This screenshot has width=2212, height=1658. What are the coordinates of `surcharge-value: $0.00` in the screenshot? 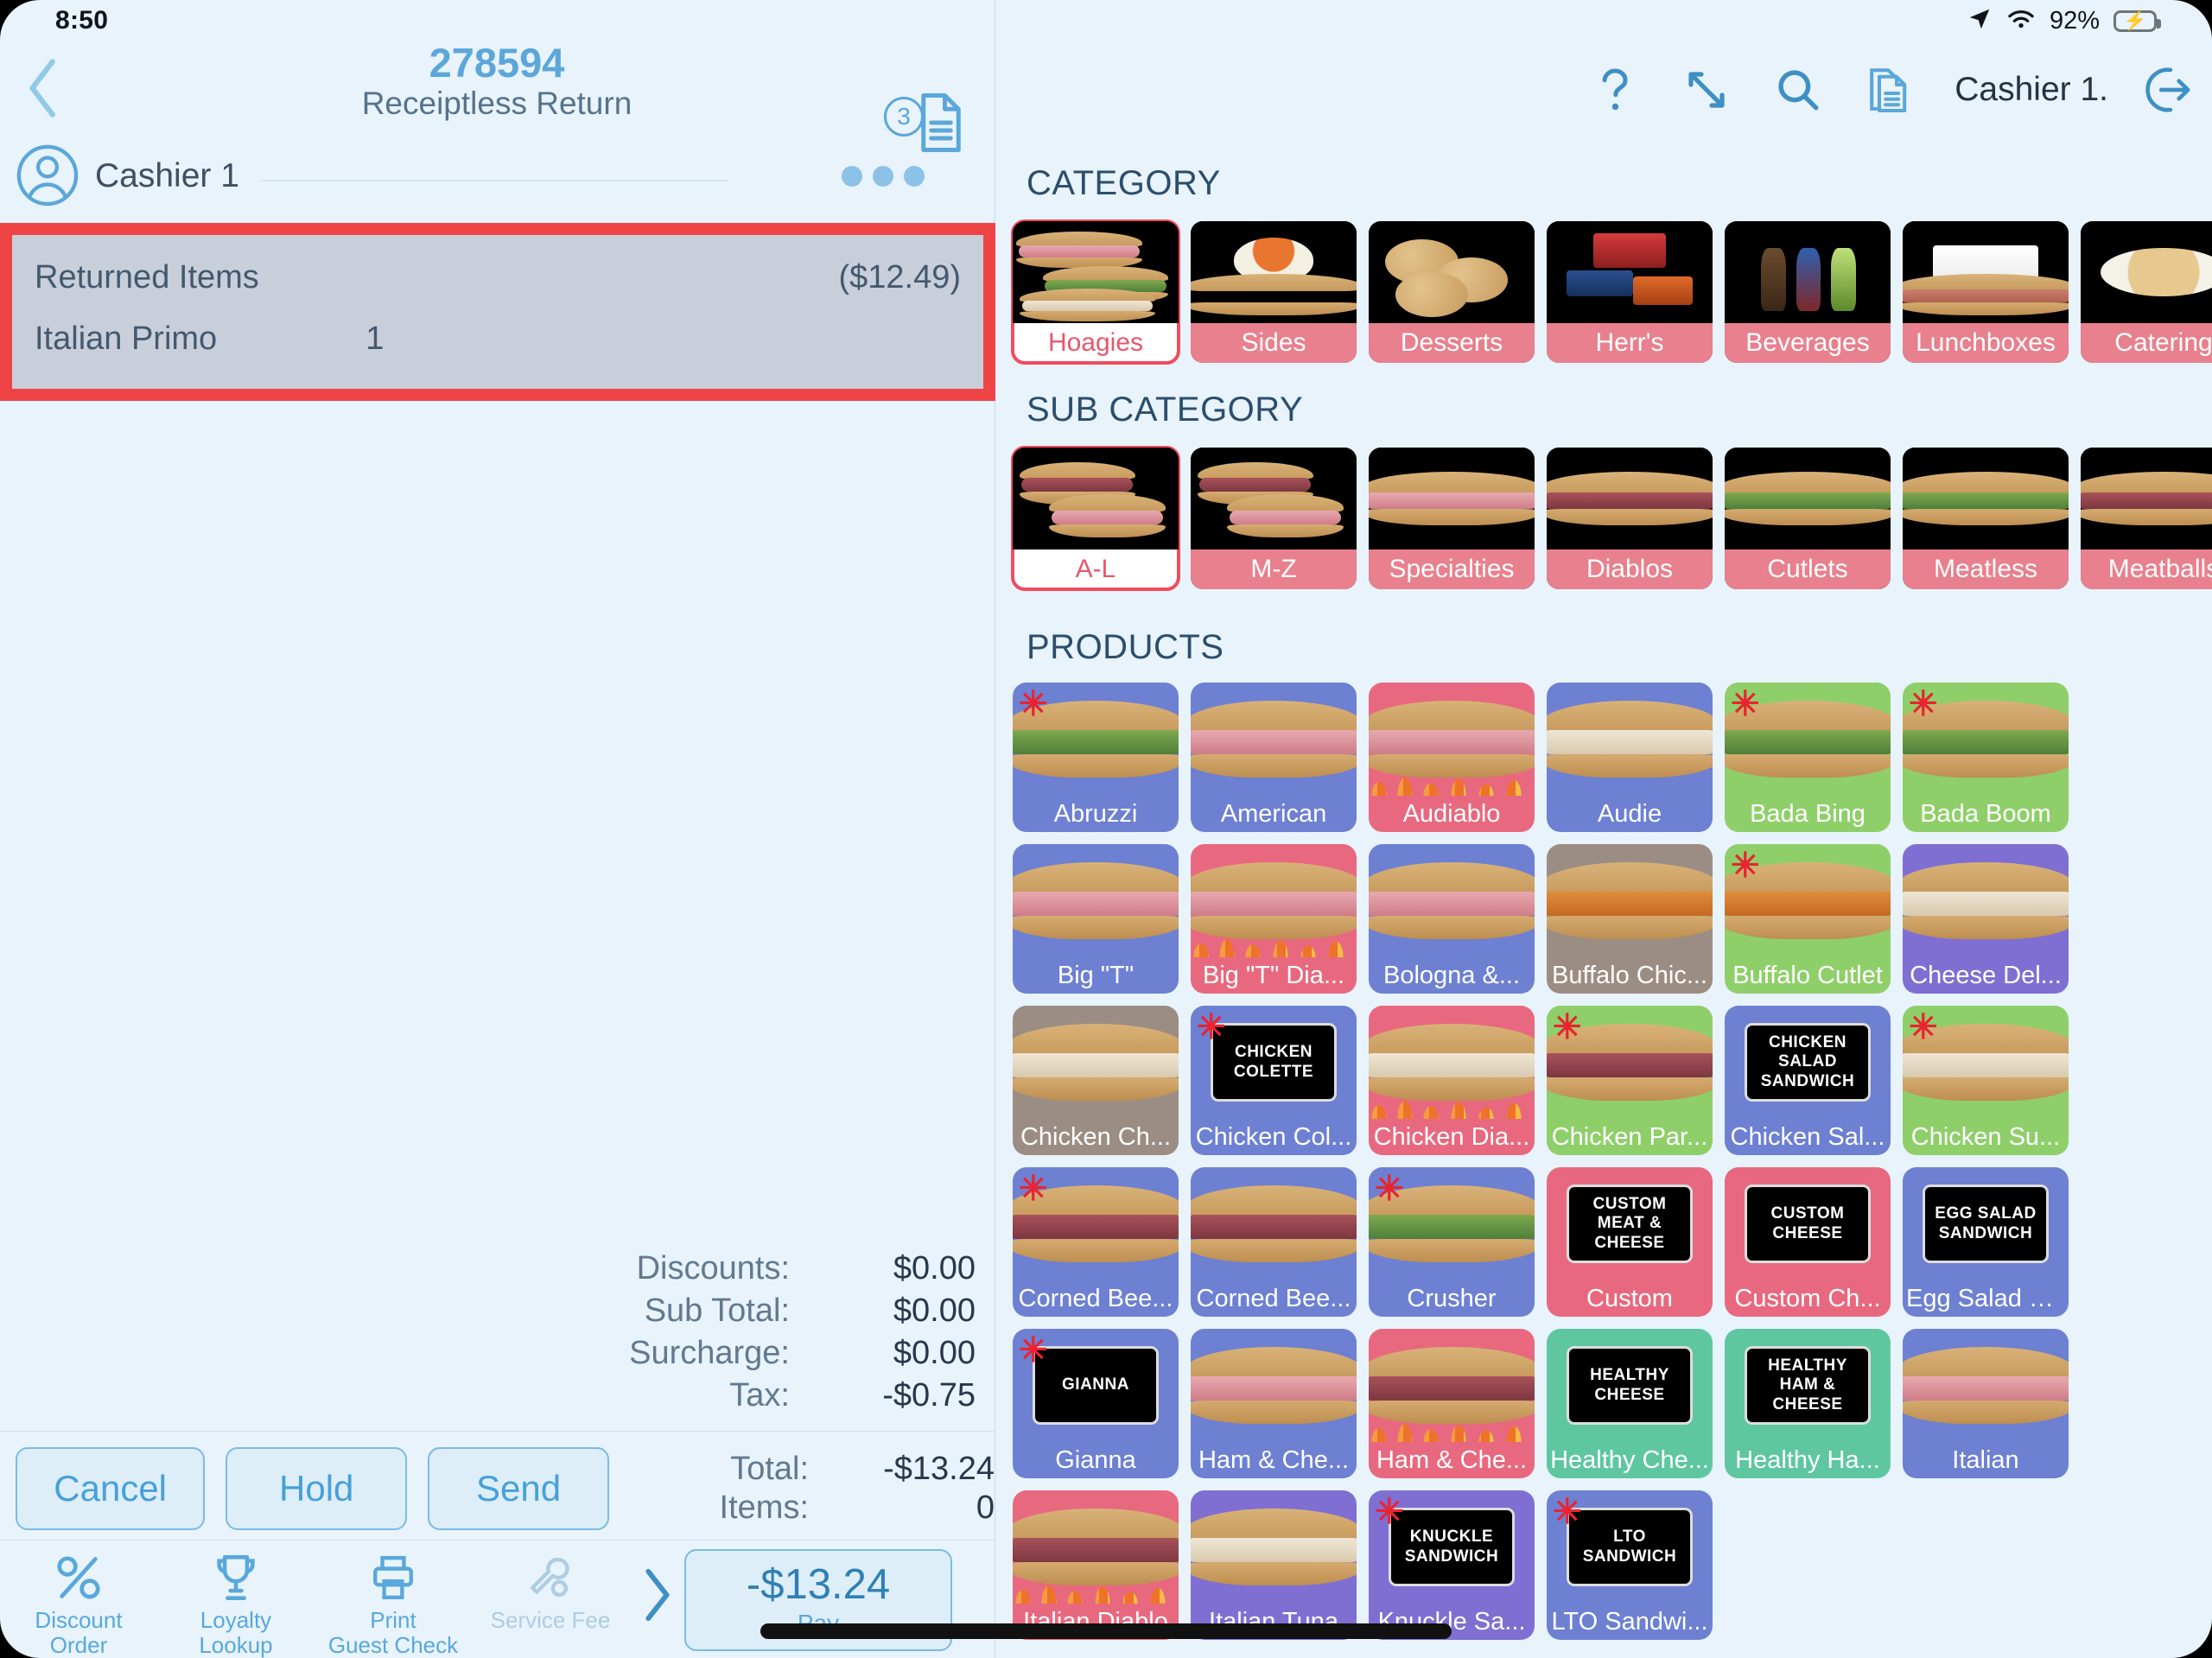 It's located at (934, 1353).